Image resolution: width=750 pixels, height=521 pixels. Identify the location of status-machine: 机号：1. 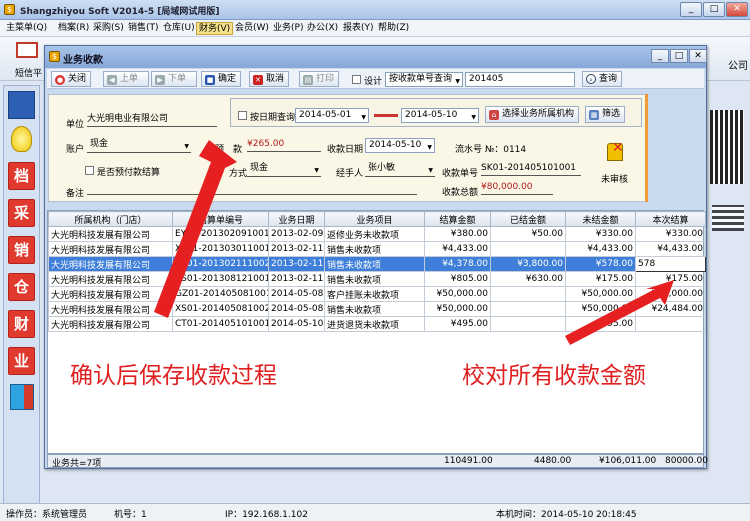
(130, 515).